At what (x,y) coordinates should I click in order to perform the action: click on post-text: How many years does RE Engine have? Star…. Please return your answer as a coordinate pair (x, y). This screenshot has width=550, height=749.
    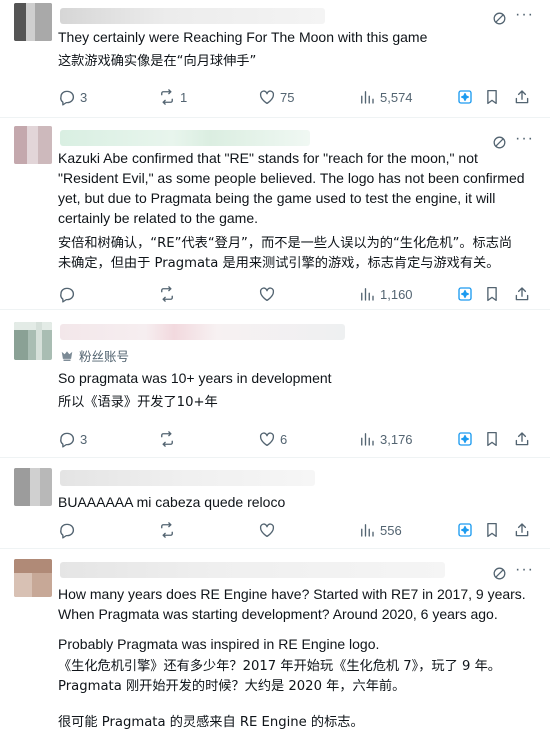
    Looking at the image, I should click on (292, 604).